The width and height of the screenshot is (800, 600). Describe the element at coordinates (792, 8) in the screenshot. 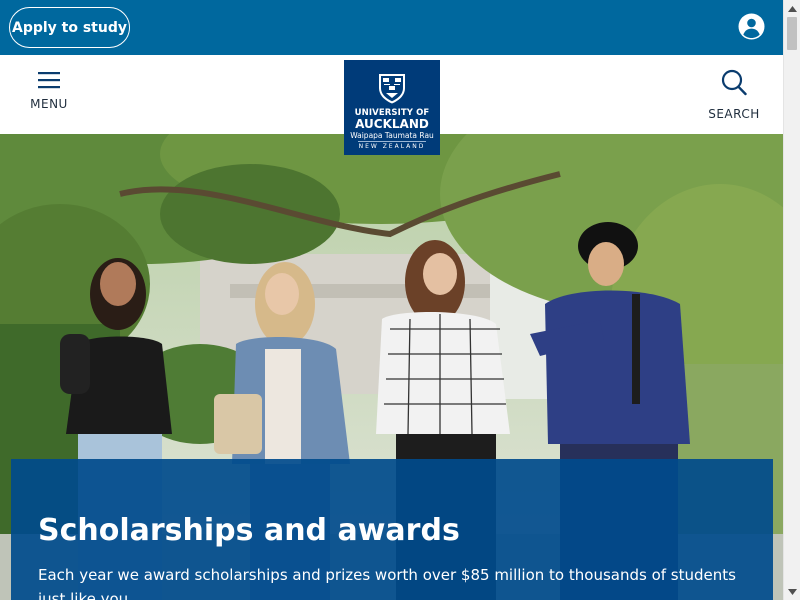

I see `scroll-up-arrow-icon` at that location.